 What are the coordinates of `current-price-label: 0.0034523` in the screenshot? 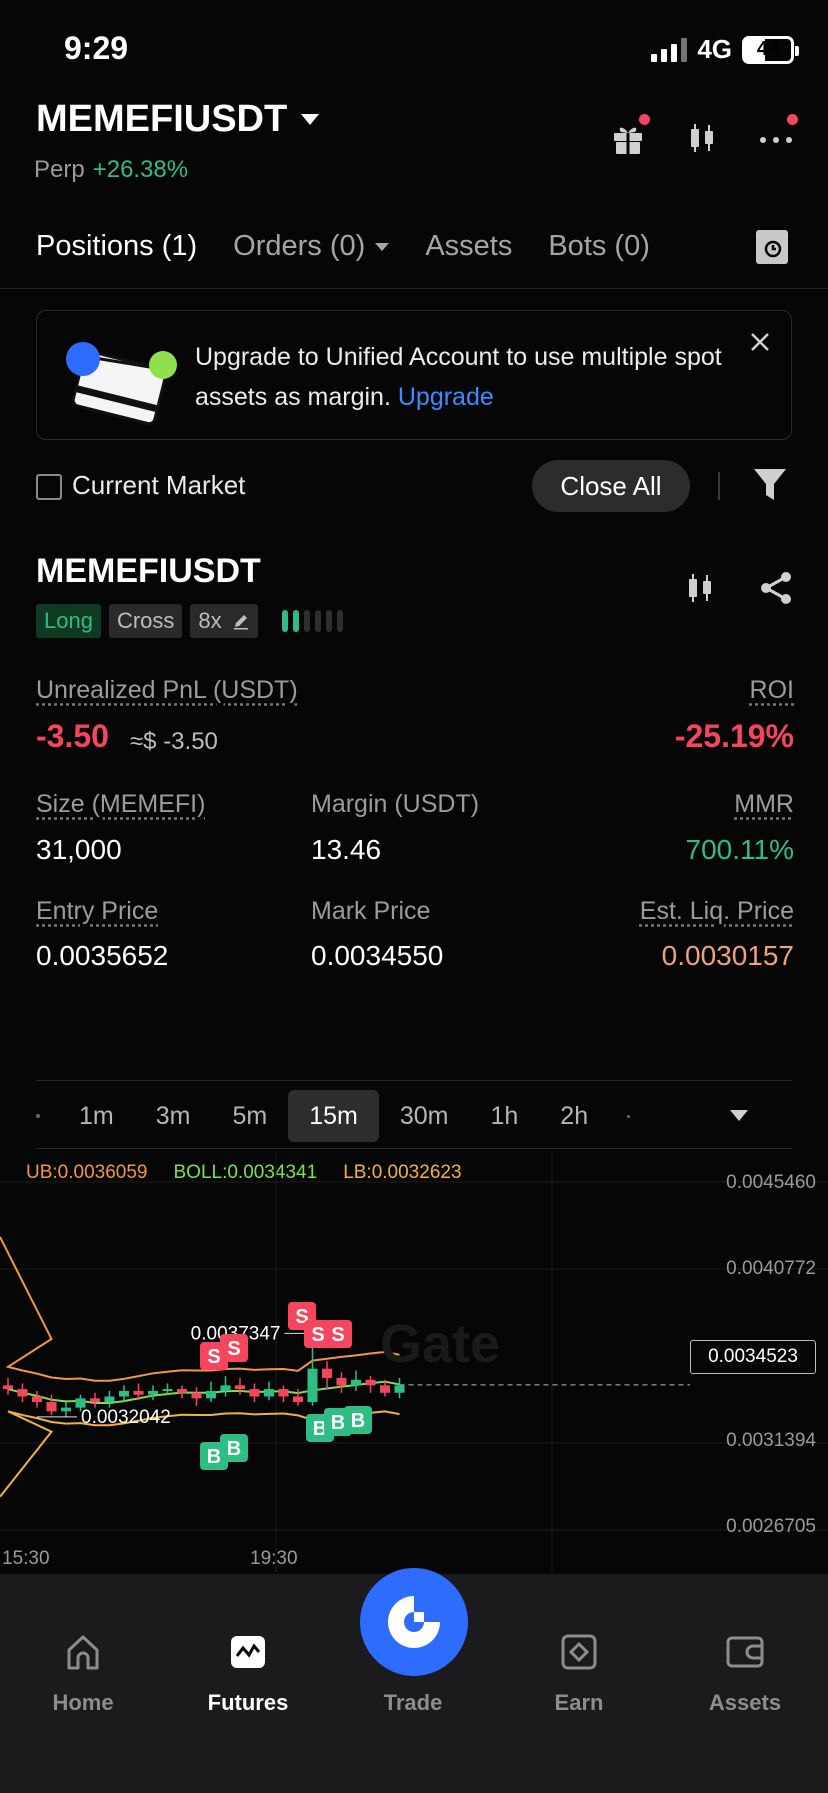 It's located at (753, 1357).